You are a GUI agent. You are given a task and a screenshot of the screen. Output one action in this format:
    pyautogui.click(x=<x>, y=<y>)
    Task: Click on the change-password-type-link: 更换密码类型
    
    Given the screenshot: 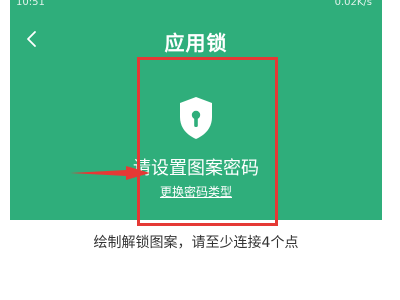 What is the action you would take?
    pyautogui.click(x=196, y=192)
    